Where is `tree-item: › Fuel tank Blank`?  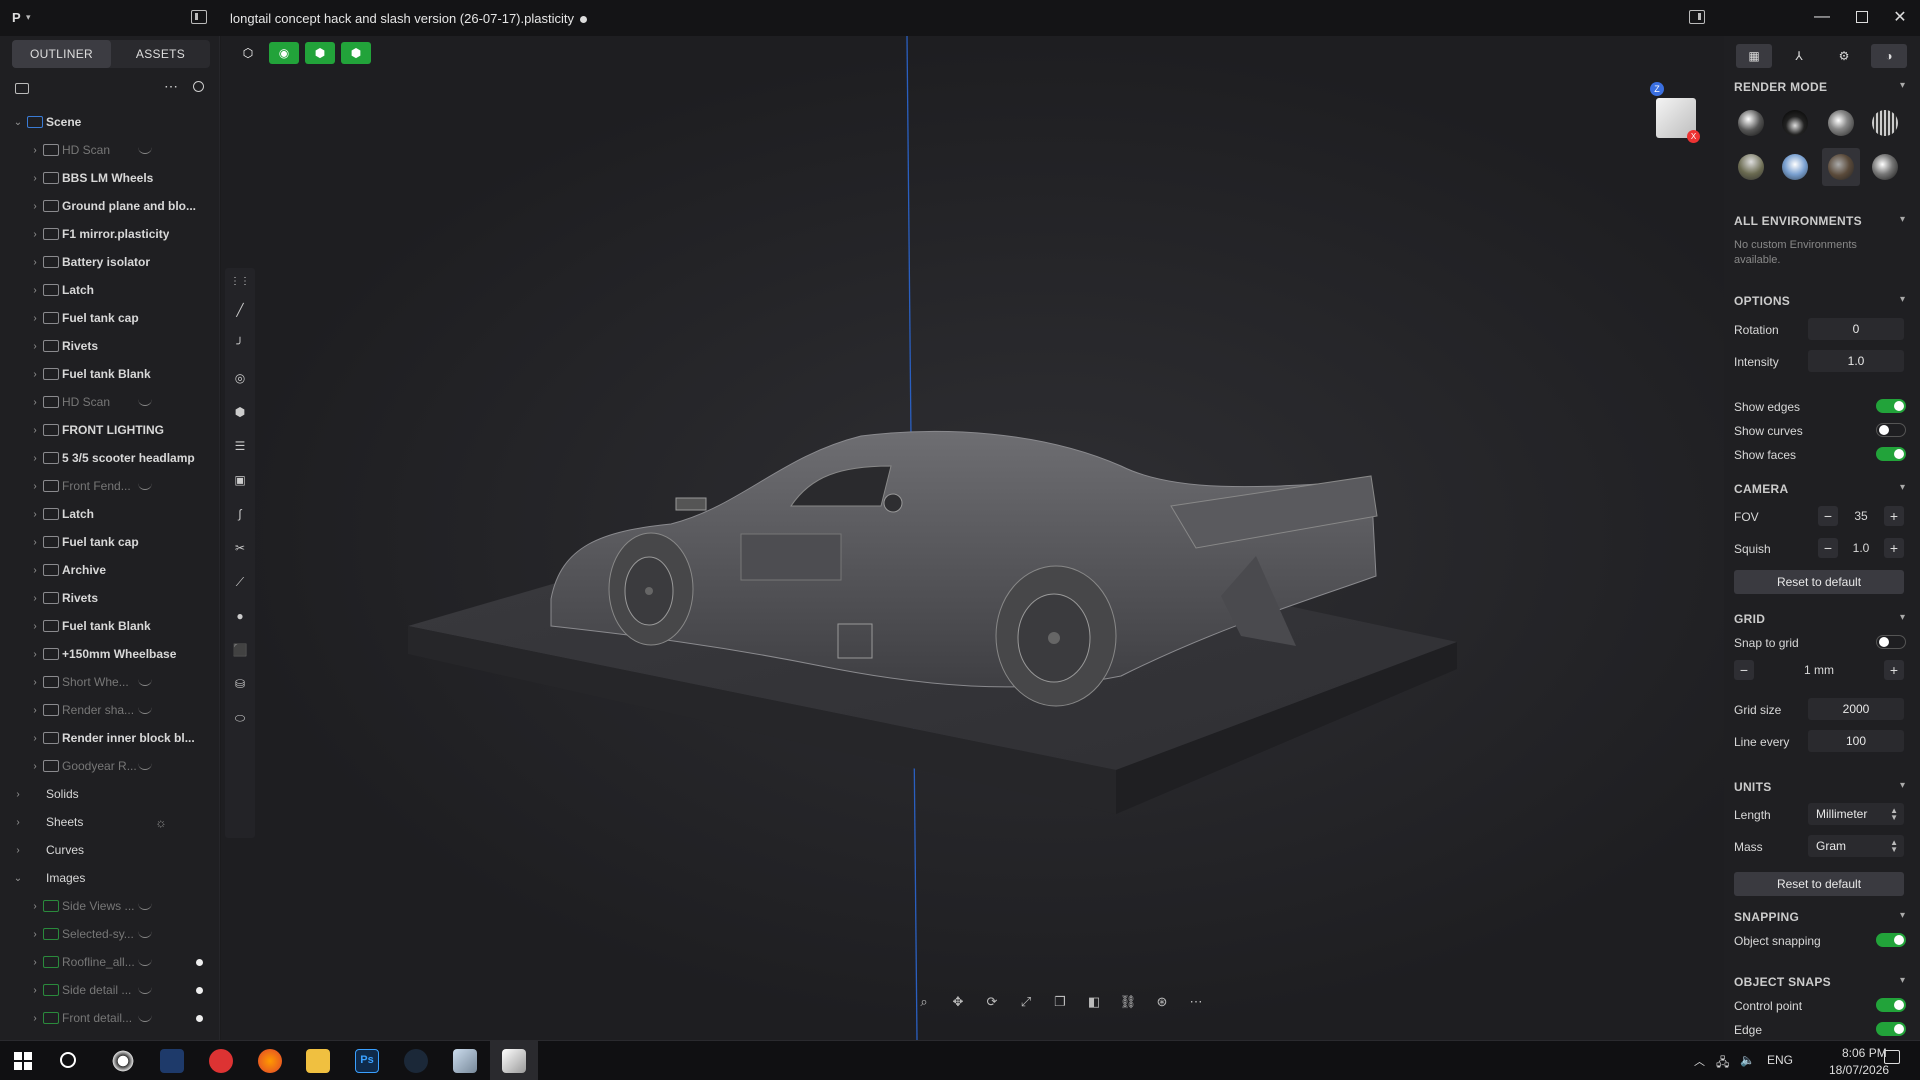
tree-item: › Fuel tank Blank is located at coordinates (109, 374).